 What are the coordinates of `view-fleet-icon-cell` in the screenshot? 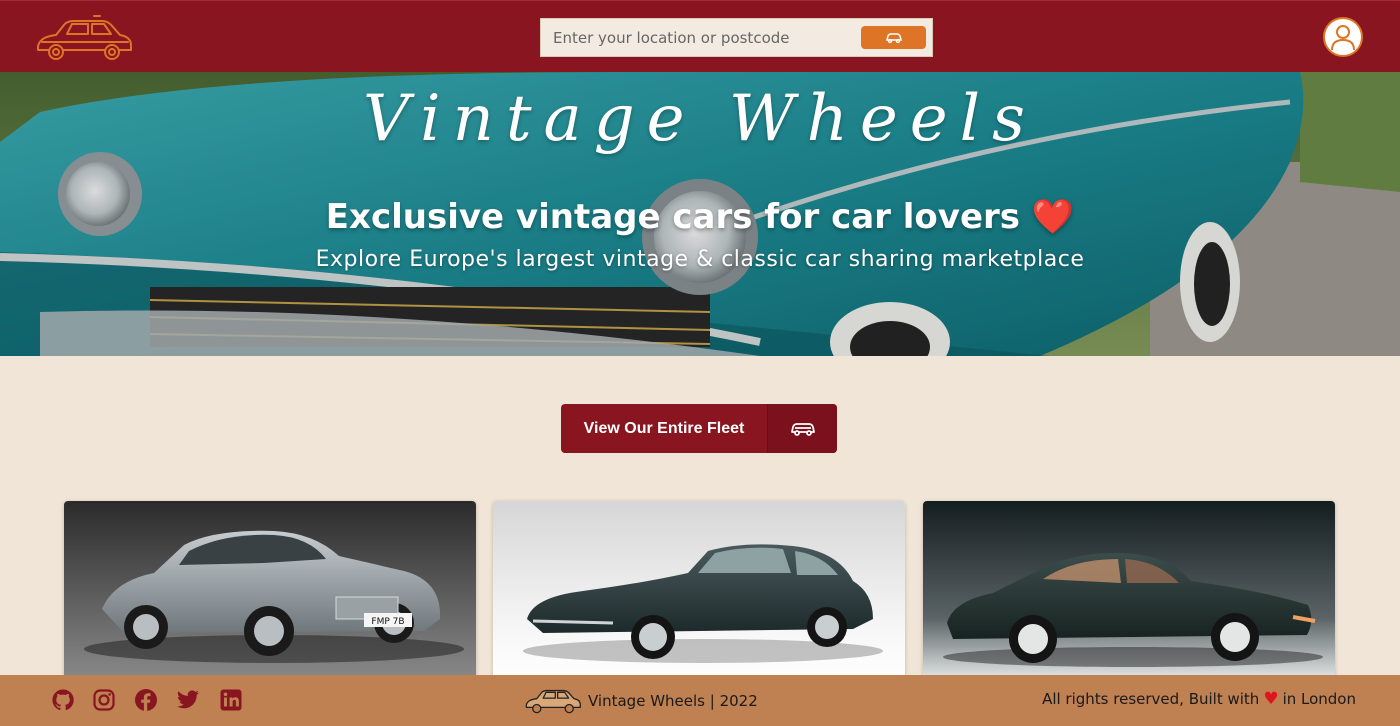 It's located at (802, 428).